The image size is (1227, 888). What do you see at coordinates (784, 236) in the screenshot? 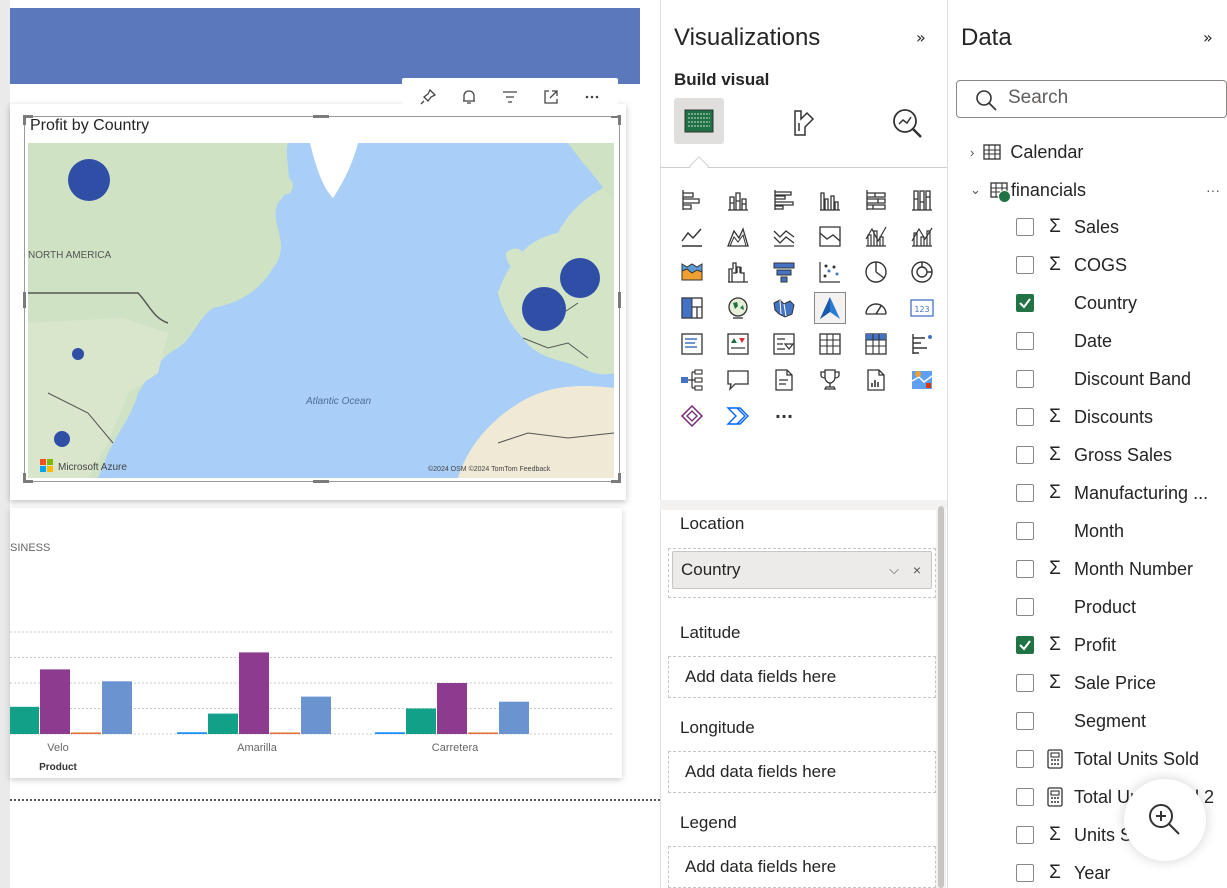
I see `stacked-area-chart-icon` at bounding box center [784, 236].